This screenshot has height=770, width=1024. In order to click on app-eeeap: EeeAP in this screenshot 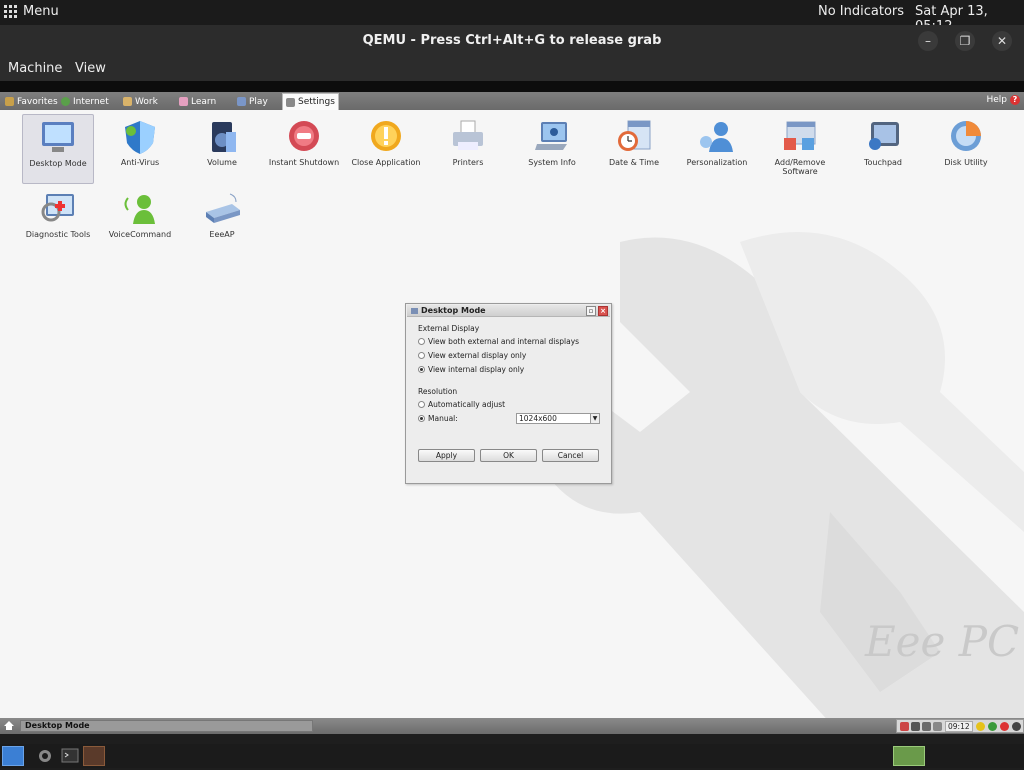, I will do `click(222, 221)`.